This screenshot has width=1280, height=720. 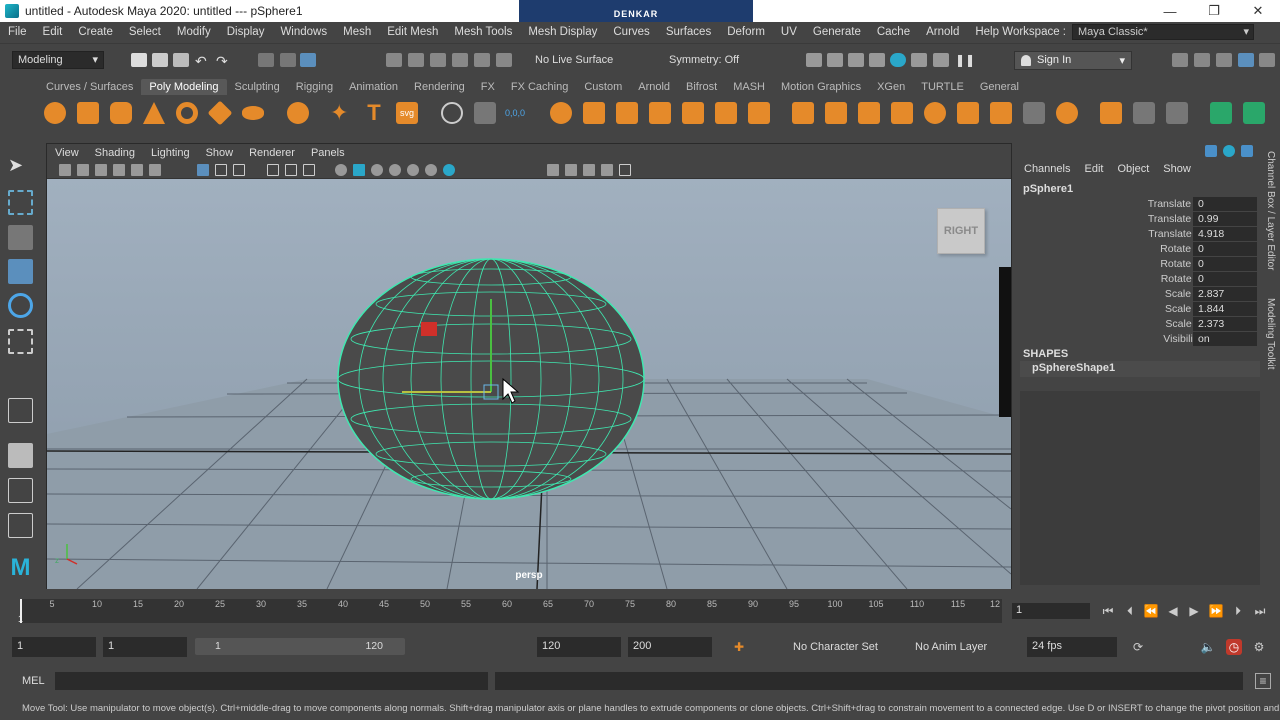 What do you see at coordinates (856, 60) in the screenshot?
I see `ipr-render-icon` at bounding box center [856, 60].